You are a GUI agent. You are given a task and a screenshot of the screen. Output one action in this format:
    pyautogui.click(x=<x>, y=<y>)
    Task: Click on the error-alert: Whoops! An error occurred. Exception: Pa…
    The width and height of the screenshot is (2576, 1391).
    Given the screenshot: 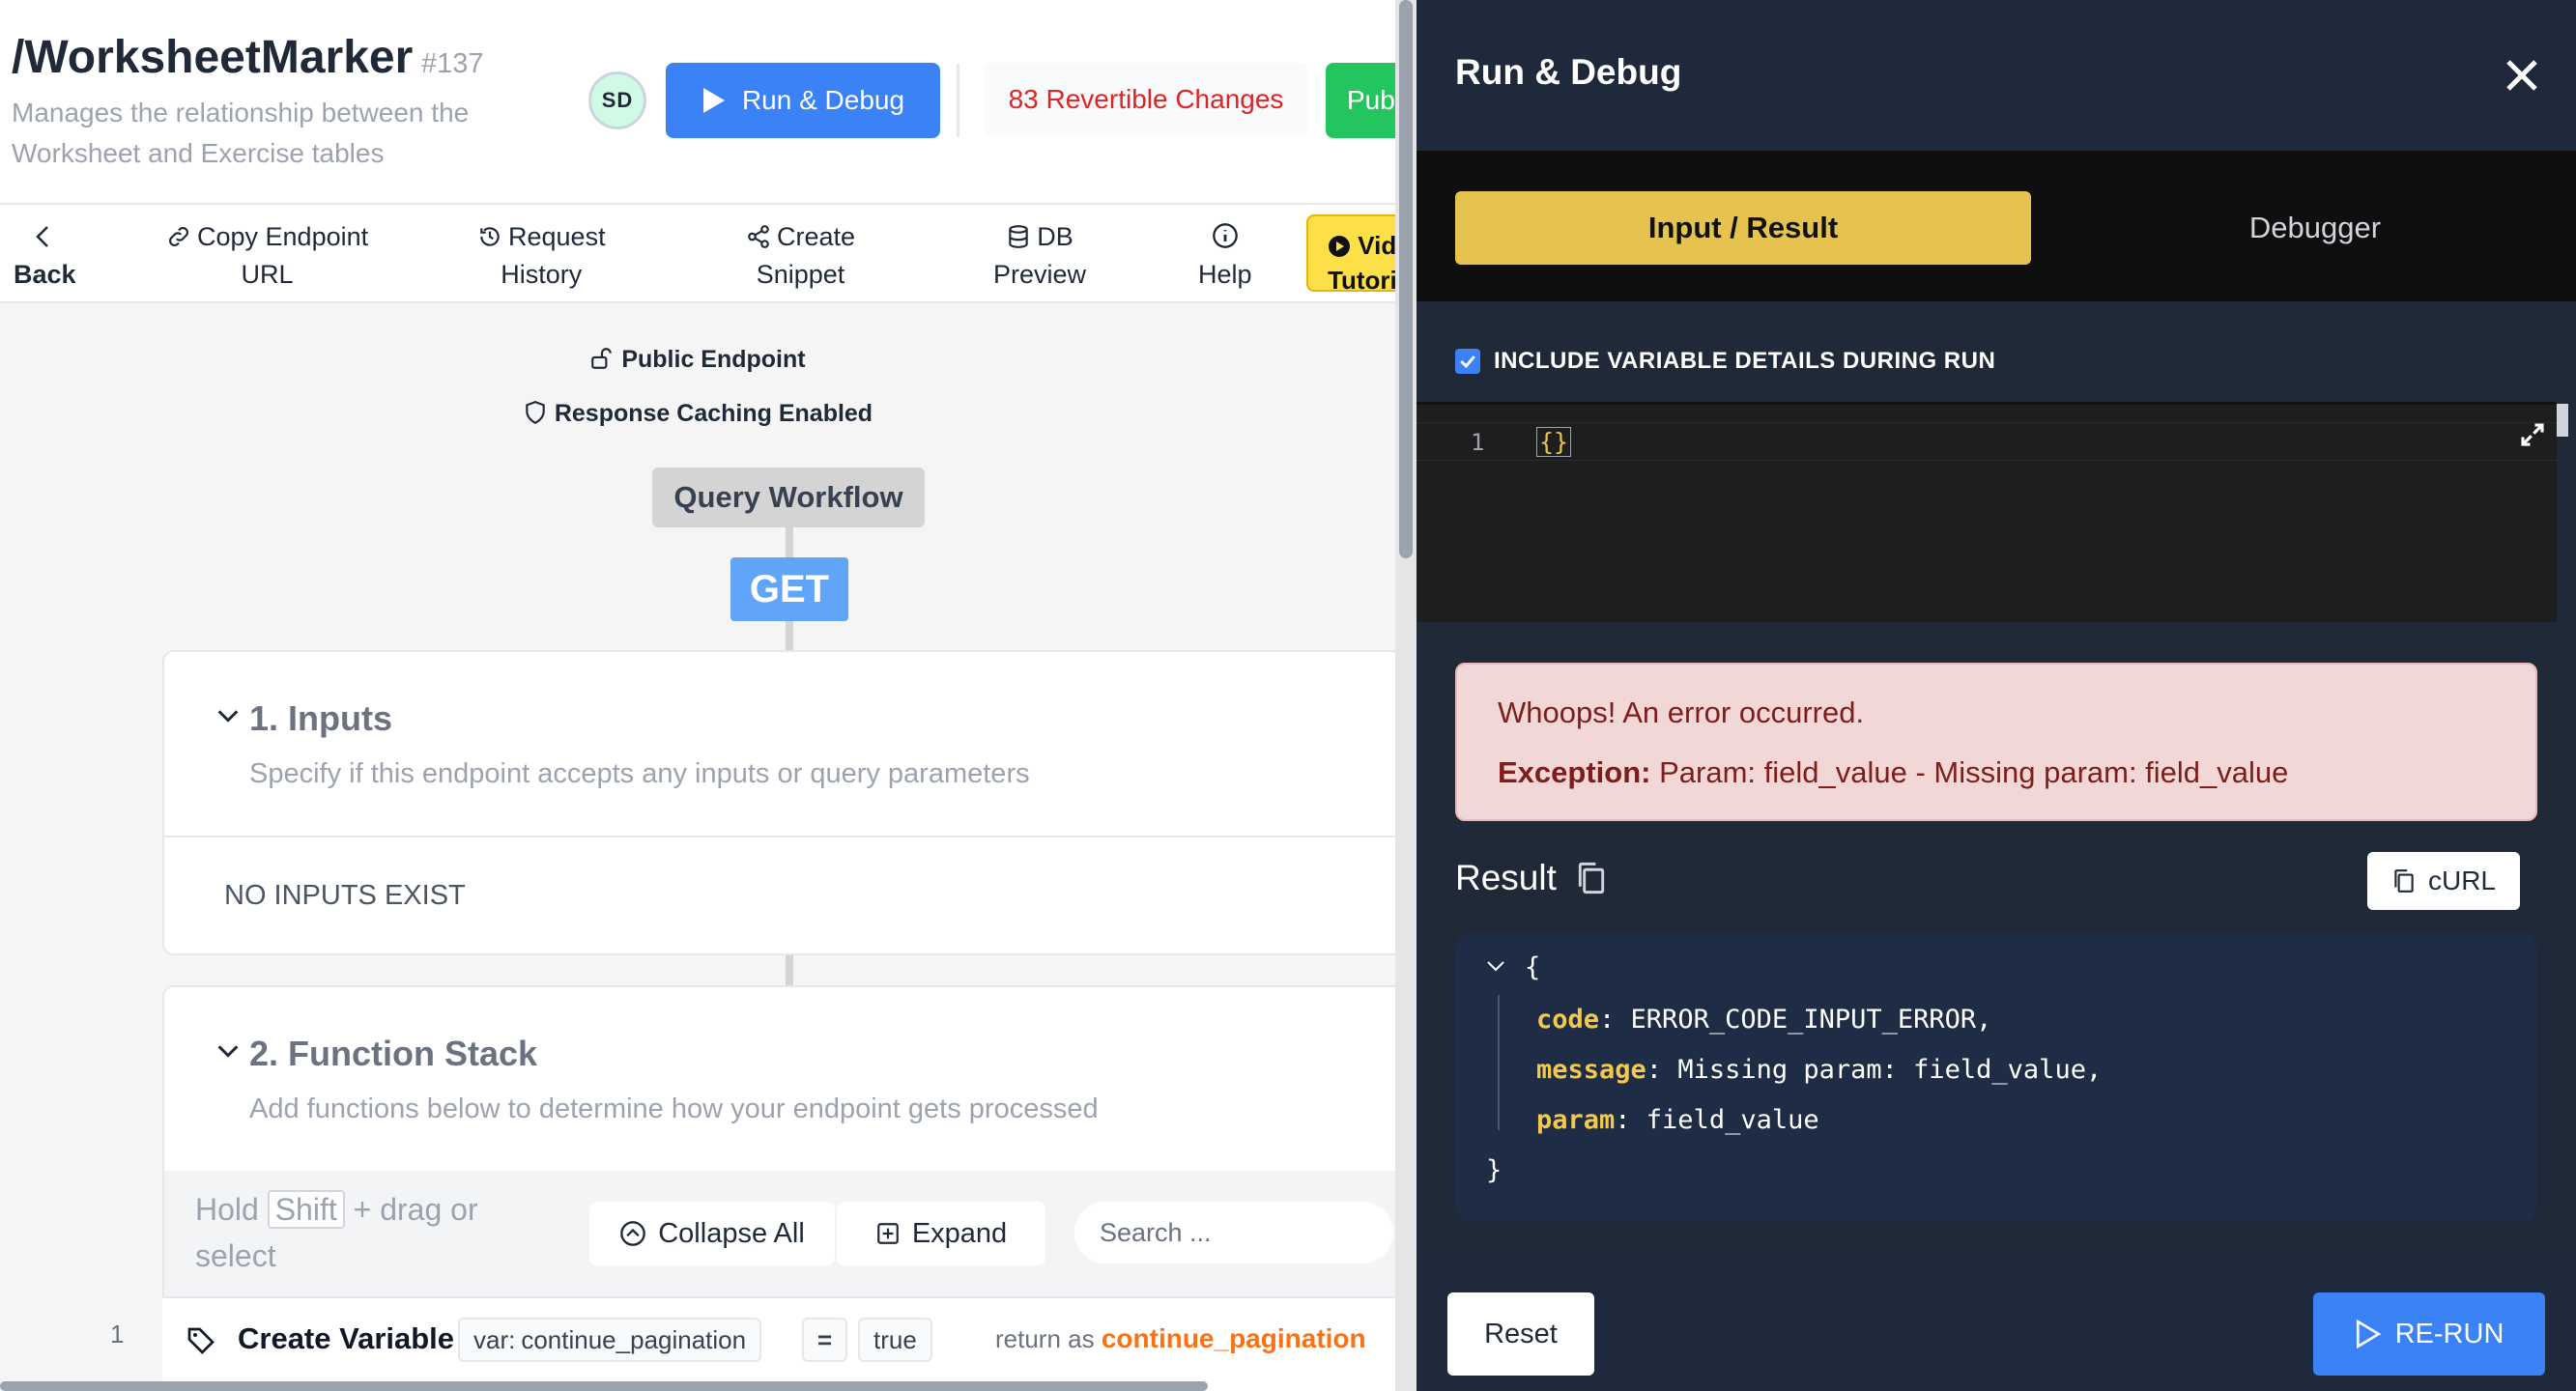 What is the action you would take?
    pyautogui.click(x=1996, y=742)
    